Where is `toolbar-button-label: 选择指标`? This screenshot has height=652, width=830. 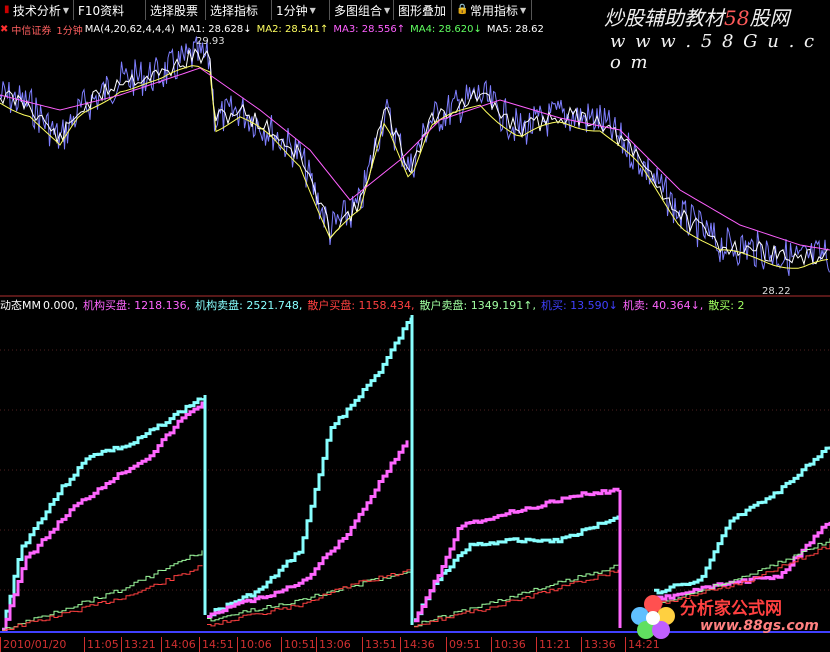
toolbar-button-label: 选择指标 is located at coordinates (234, 10).